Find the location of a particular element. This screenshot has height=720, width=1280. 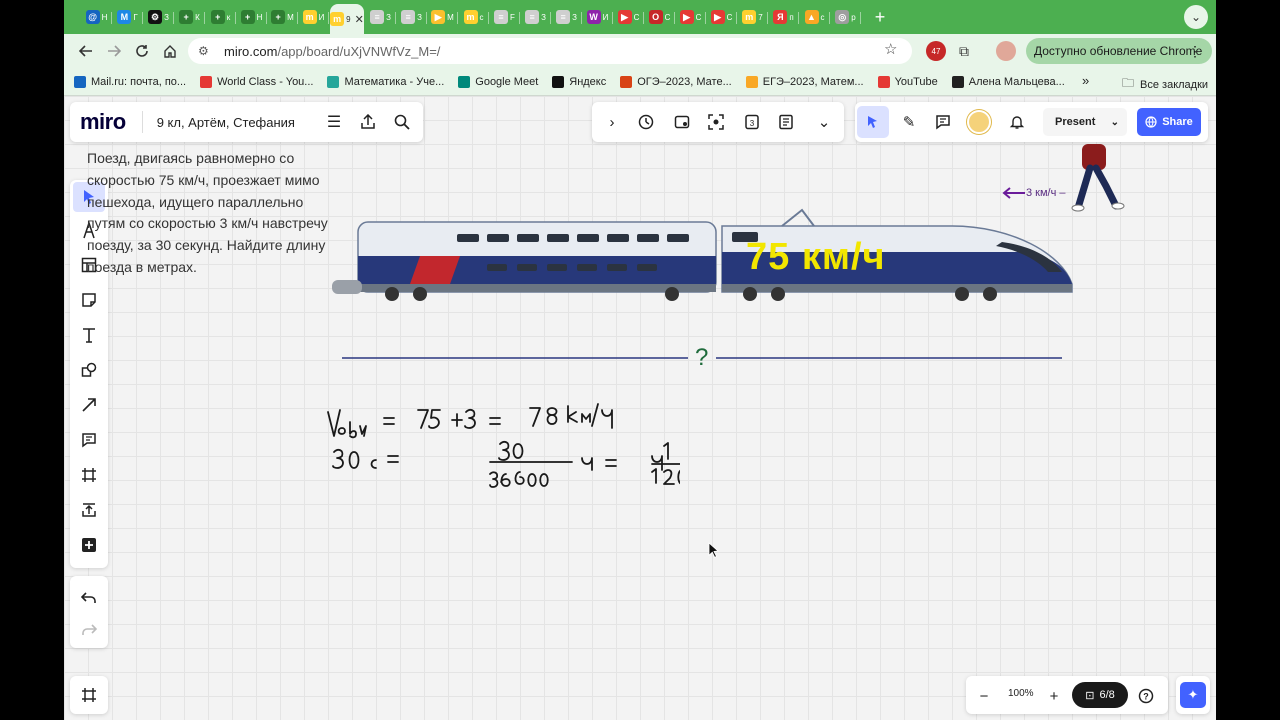

browser-tab: ≡ F is located at coordinates (505, 17).